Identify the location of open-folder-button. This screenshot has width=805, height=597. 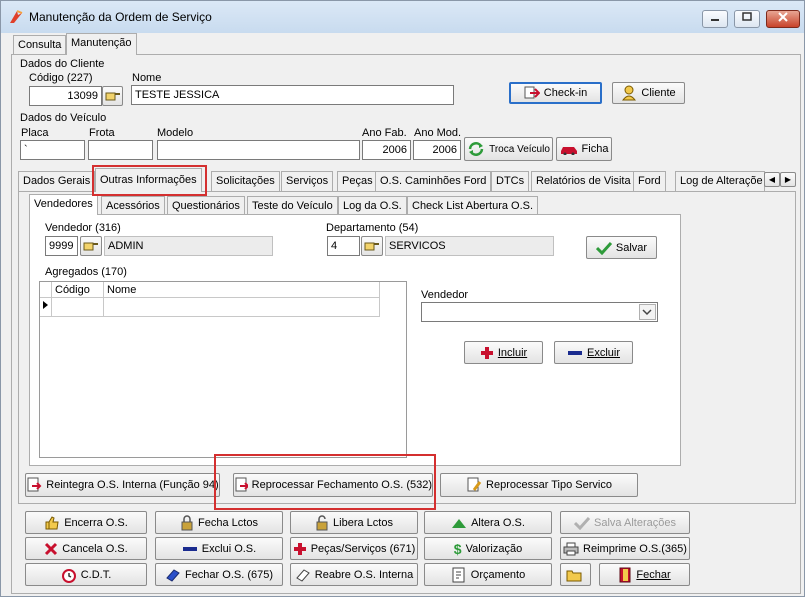
(575, 574).